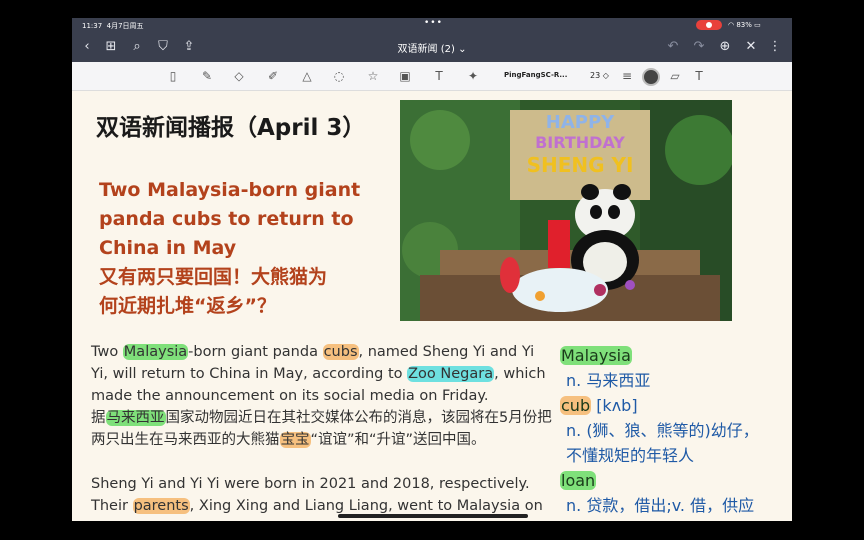 Image resolution: width=864 pixels, height=540 pixels. What do you see at coordinates (398, 440) in the screenshot?
I see `text: “谊谊”和“升谊”送回中国。` at bounding box center [398, 440].